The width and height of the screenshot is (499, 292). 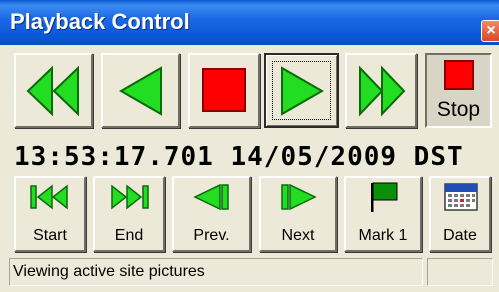 What do you see at coordinates (130, 197) in the screenshot?
I see `skip-to-end-icon` at bounding box center [130, 197].